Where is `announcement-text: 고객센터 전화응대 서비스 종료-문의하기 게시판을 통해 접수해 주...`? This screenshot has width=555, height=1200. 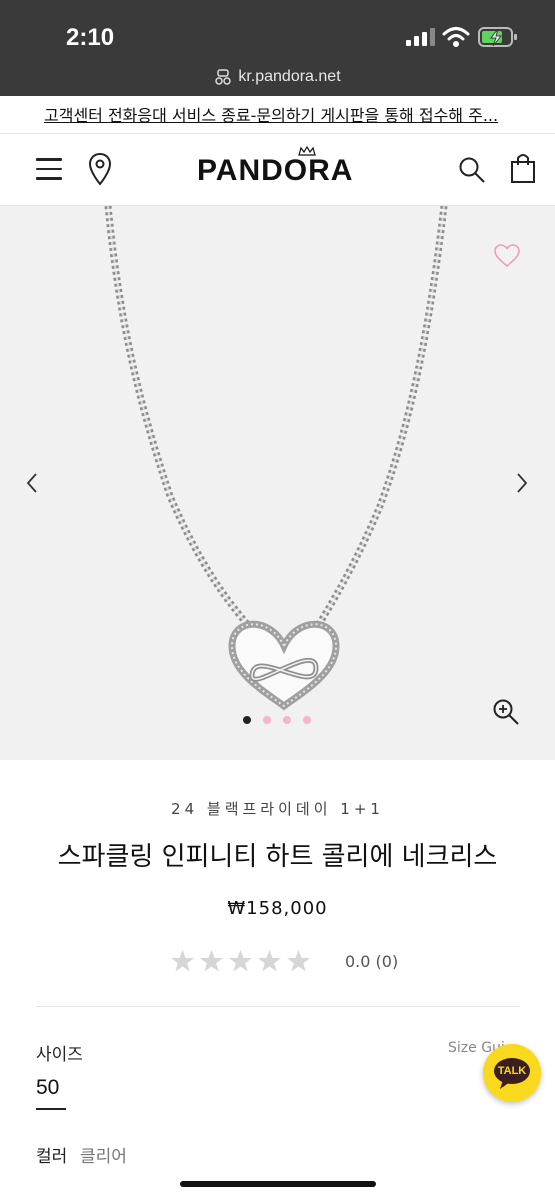
announcement-text: 고객센터 전화응대 서비스 종료-문의하기 게시판을 통해 접수해 주... is located at coordinates (271, 114).